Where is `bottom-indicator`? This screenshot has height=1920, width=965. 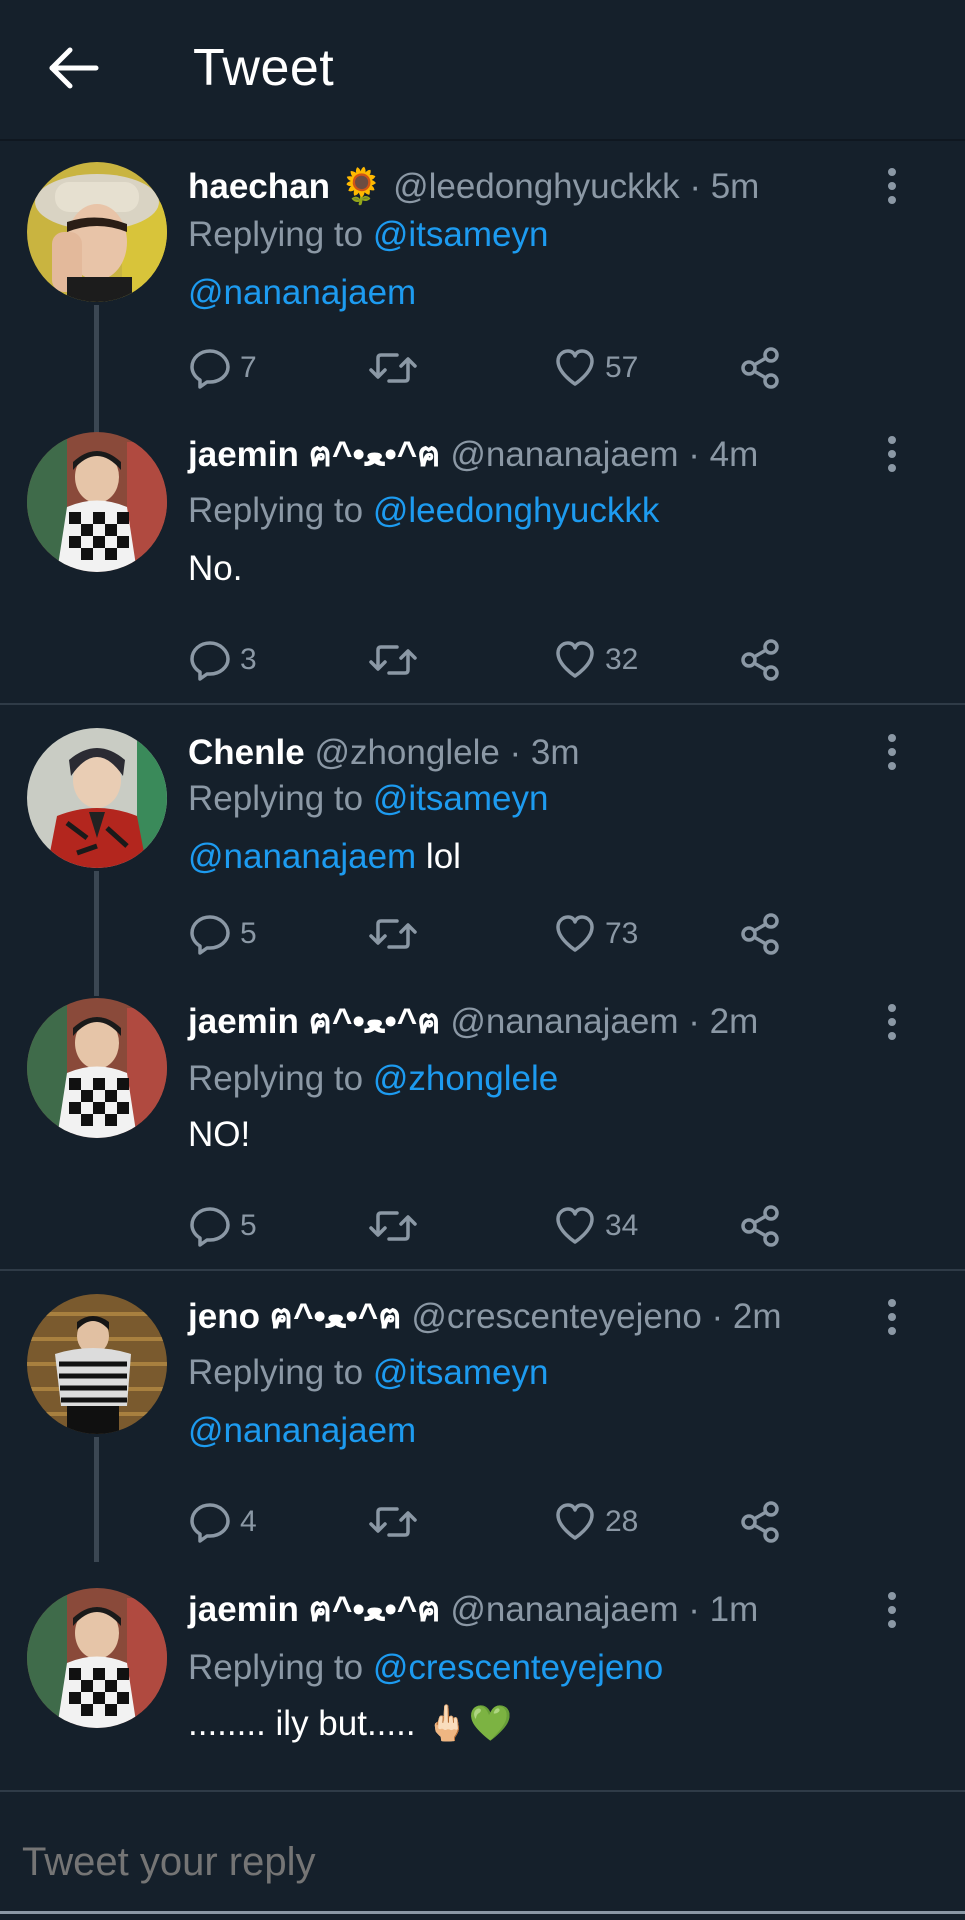 bottom-indicator is located at coordinates (482, 1912).